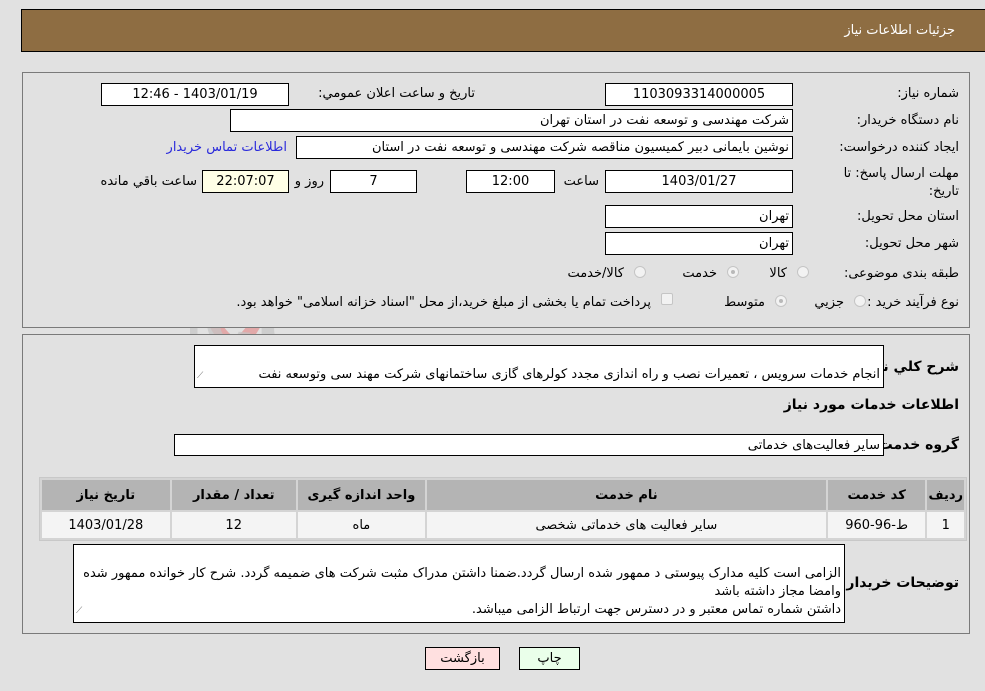  I want to click on buyer-notes-label: توضیحات خریدار:, so click(899, 583).